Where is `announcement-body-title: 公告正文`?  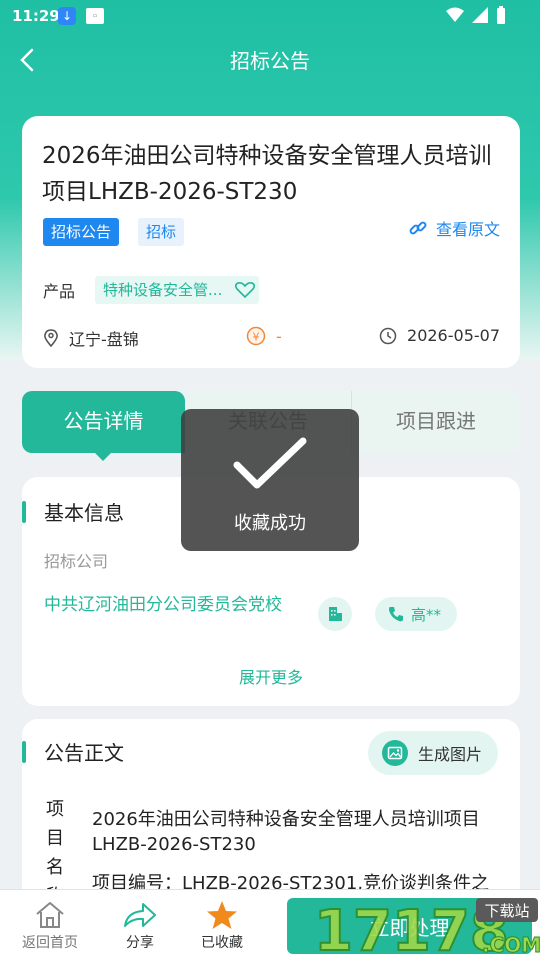
announcement-body-title: 公告正文 is located at coordinates (84, 753).